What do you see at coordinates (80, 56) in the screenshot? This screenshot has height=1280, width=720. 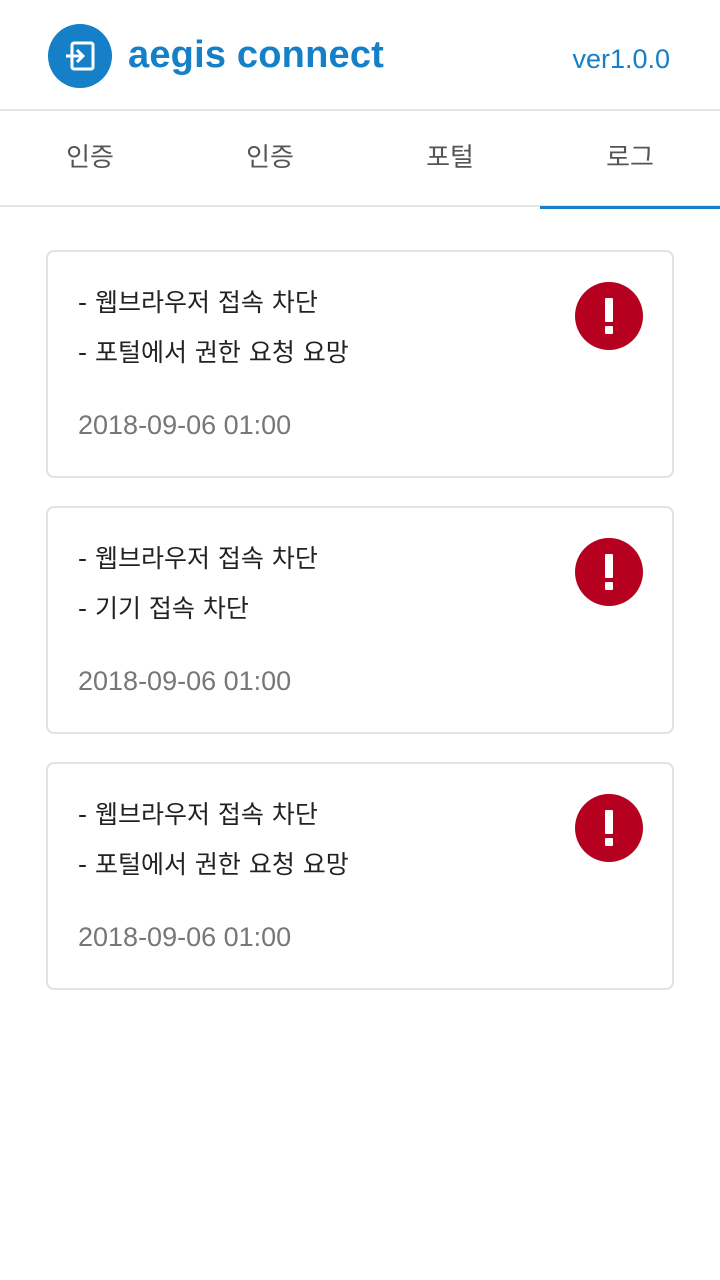 I see `sign-in-icon` at bounding box center [80, 56].